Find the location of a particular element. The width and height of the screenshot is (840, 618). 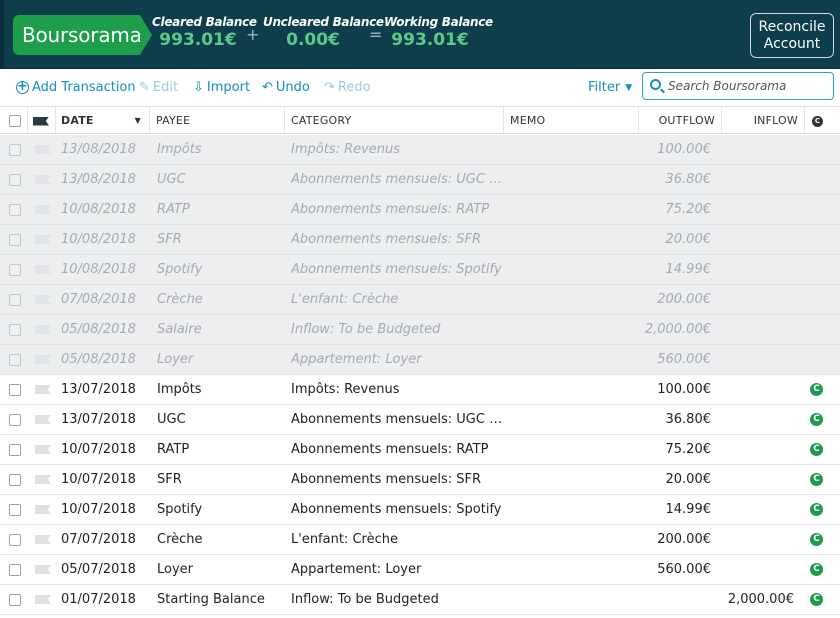

add-transaction-button: + Add Transaction is located at coordinates (76, 87).